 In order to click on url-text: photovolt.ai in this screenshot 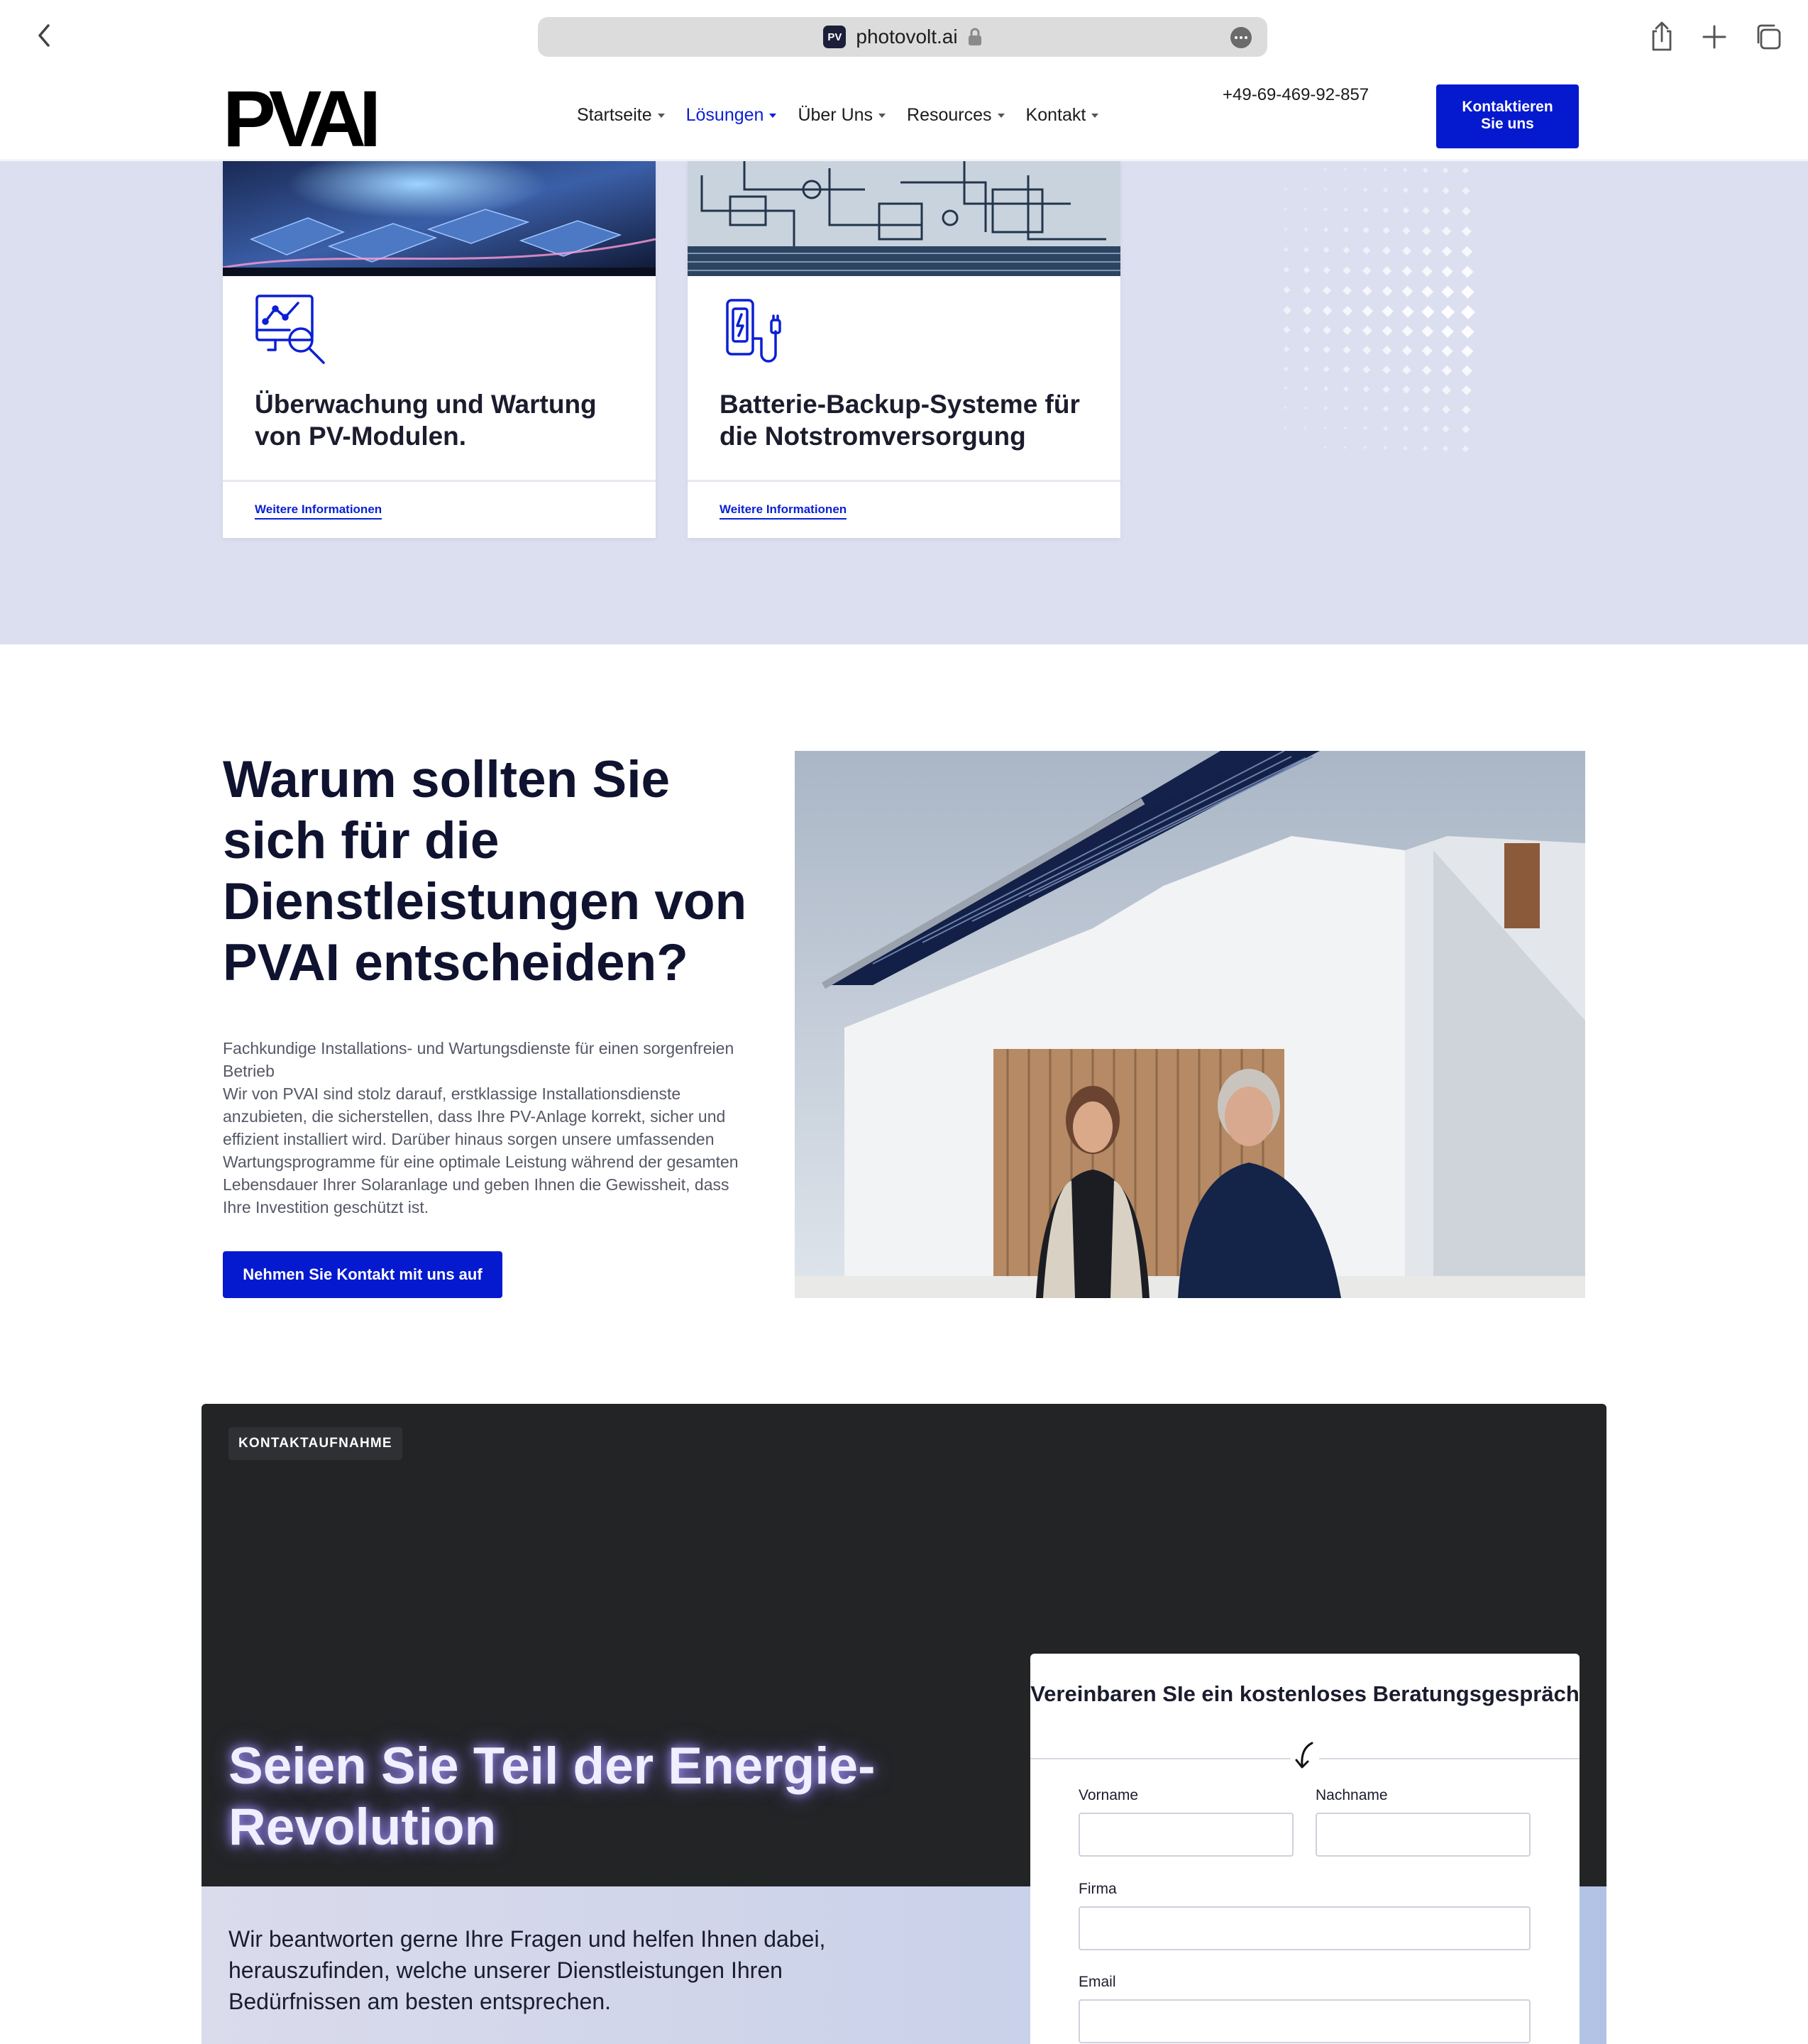, I will do `click(907, 37)`.